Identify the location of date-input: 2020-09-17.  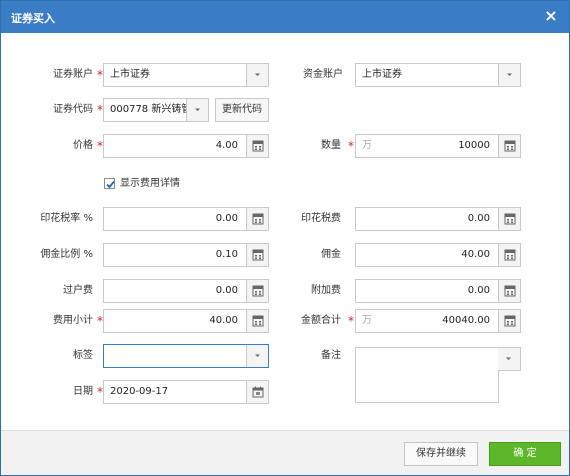
(186, 392).